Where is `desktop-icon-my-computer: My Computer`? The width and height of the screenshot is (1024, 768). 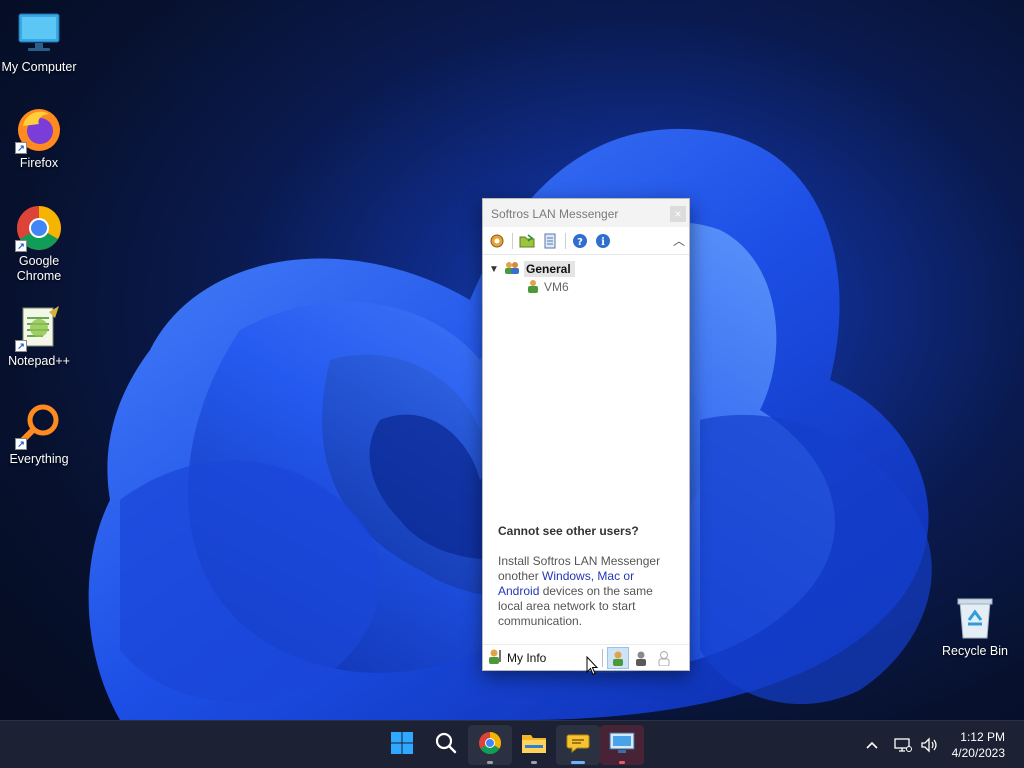
desktop-icon-my-computer: My Computer is located at coordinates (39, 42).